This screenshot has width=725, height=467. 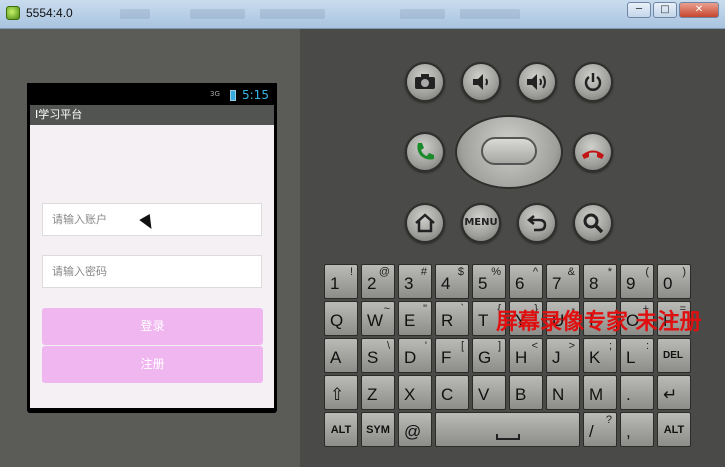 I want to click on key-label: 5, so click(x=483, y=283).